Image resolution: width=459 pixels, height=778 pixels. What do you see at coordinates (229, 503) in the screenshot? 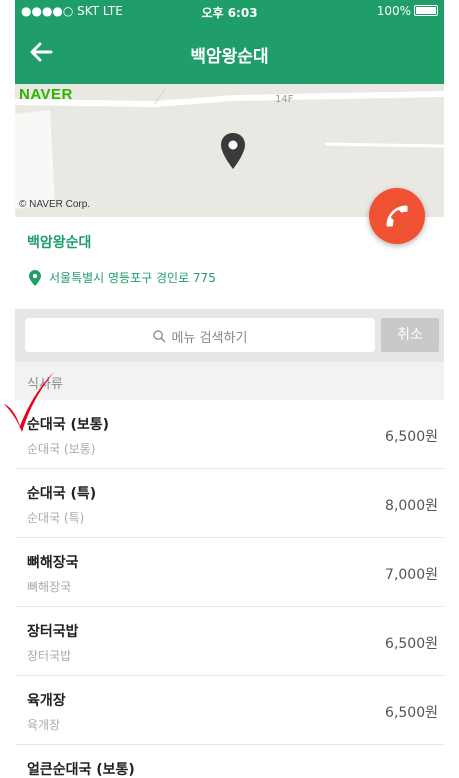
I see `menu-item: 순대국 (특) 순대국 (특) 8,000원` at bounding box center [229, 503].